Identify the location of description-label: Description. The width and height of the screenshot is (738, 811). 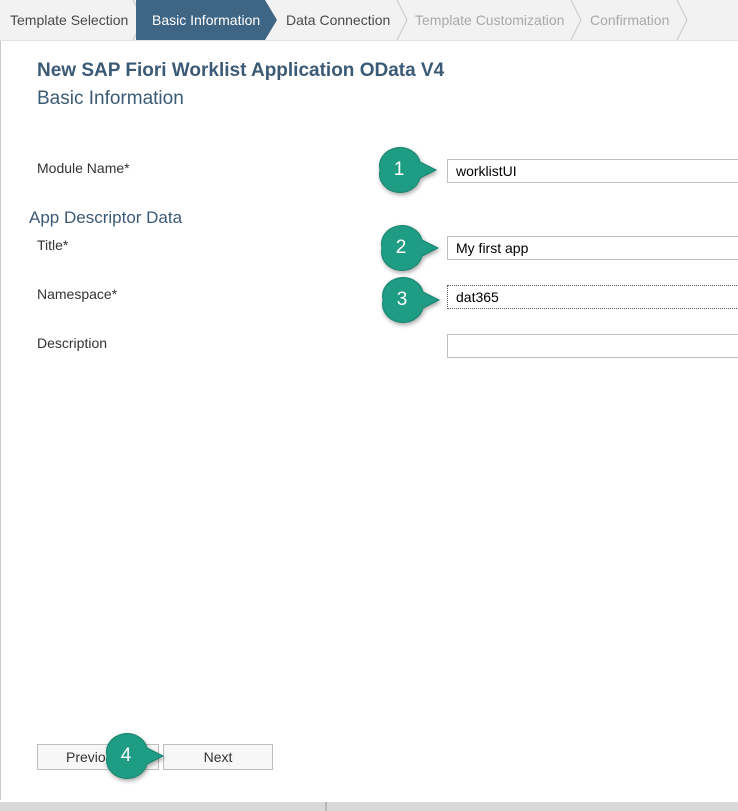
(72, 343).